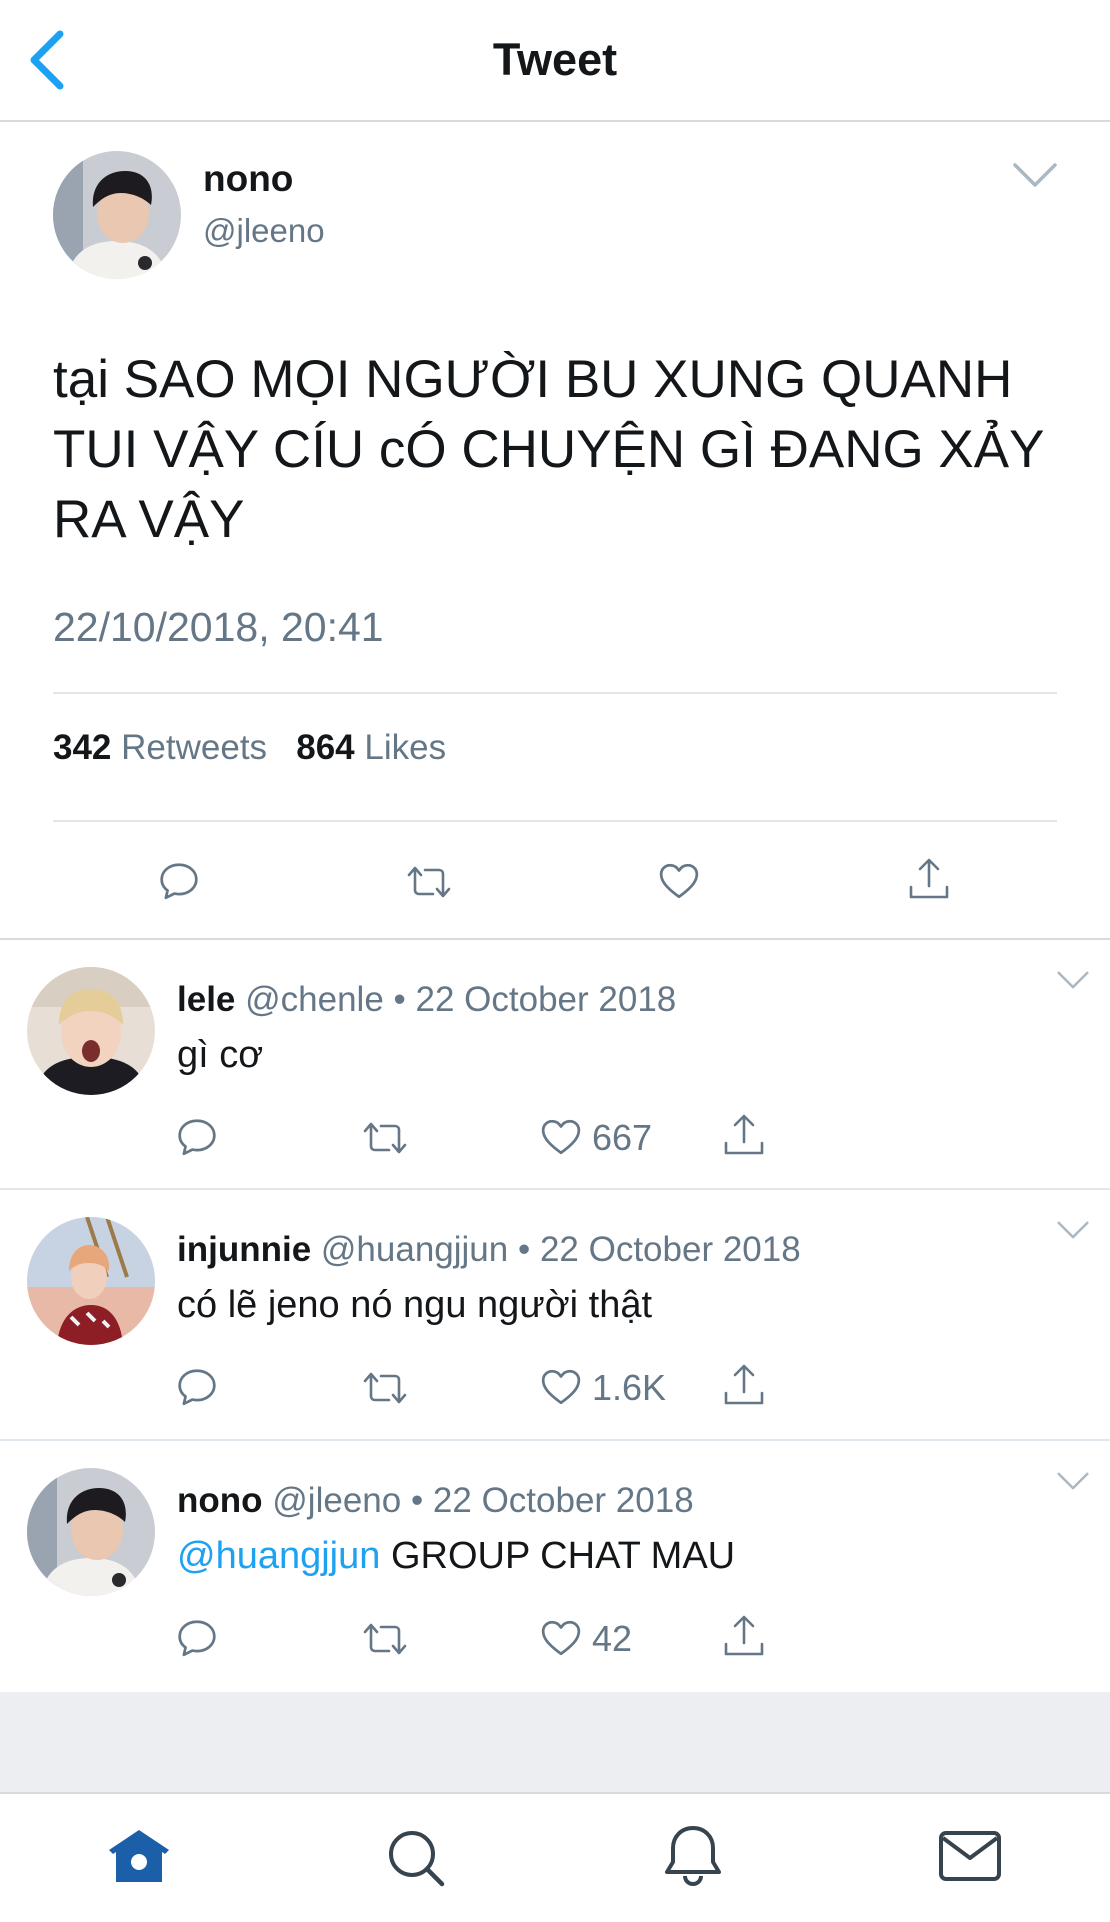 This screenshot has width=1110, height=1922. Describe the element at coordinates (555, 1857) in the screenshot. I see `bottom-tab-bar` at that location.